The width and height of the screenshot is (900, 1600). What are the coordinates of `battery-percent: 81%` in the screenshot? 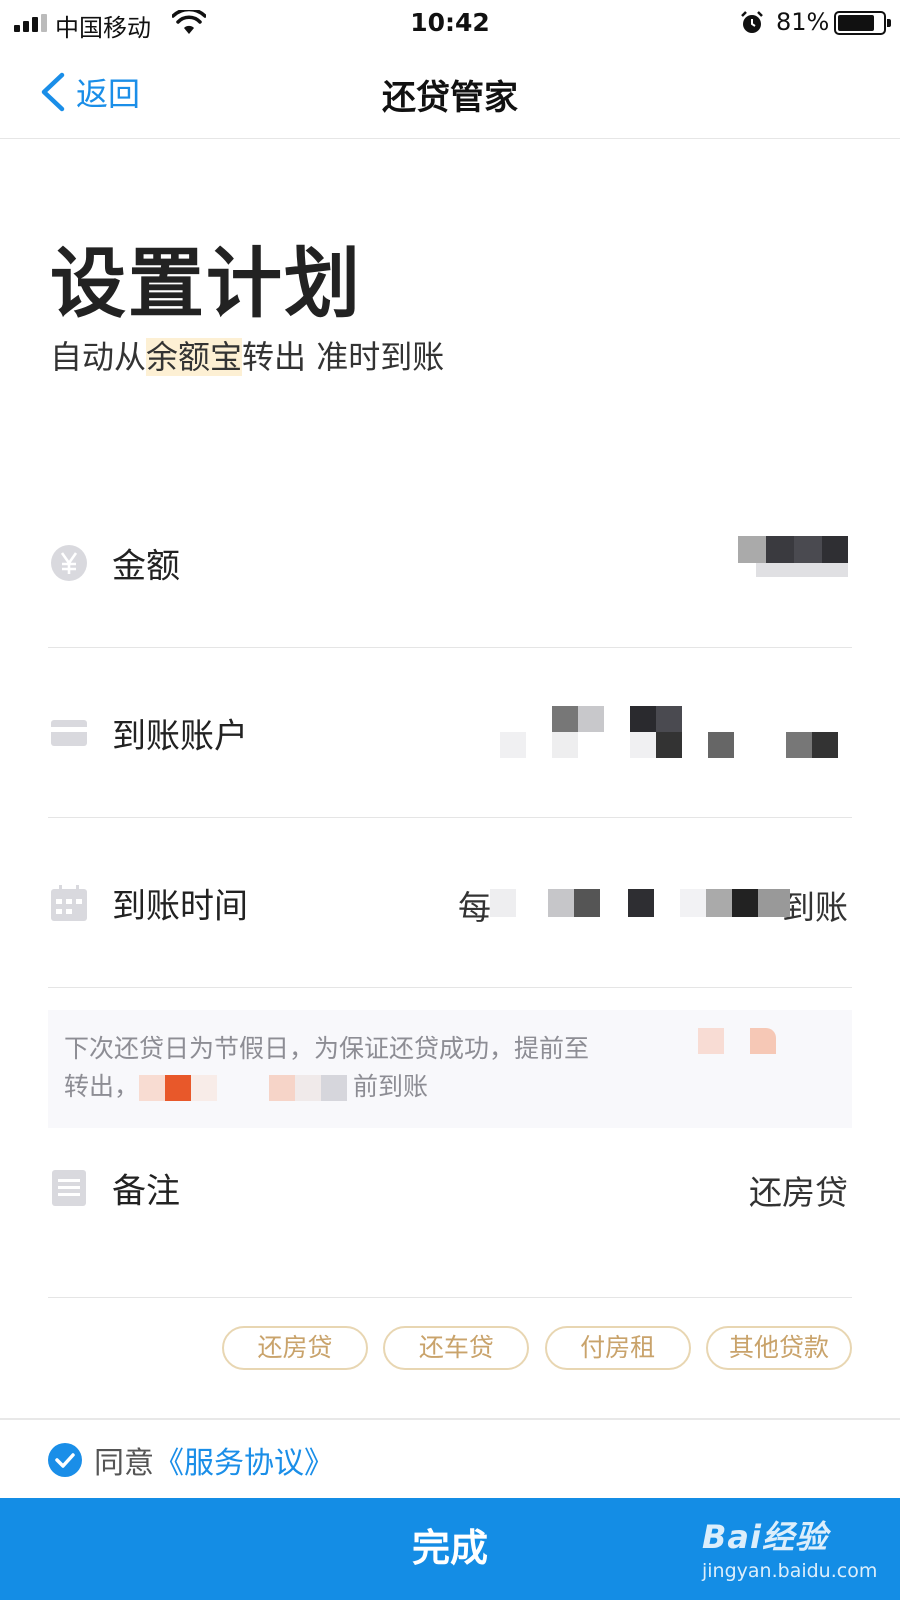 It's located at (803, 22).